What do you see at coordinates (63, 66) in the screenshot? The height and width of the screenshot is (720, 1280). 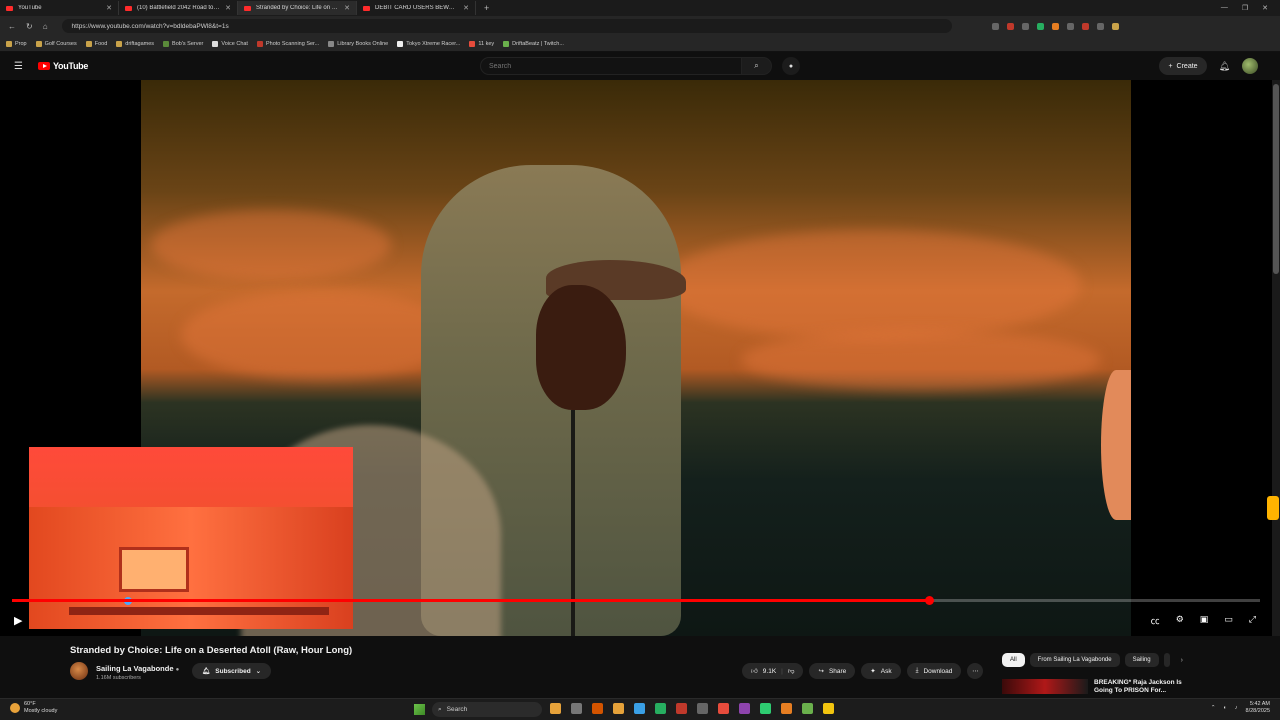 I see `youtube-logo: YouTube` at bounding box center [63, 66].